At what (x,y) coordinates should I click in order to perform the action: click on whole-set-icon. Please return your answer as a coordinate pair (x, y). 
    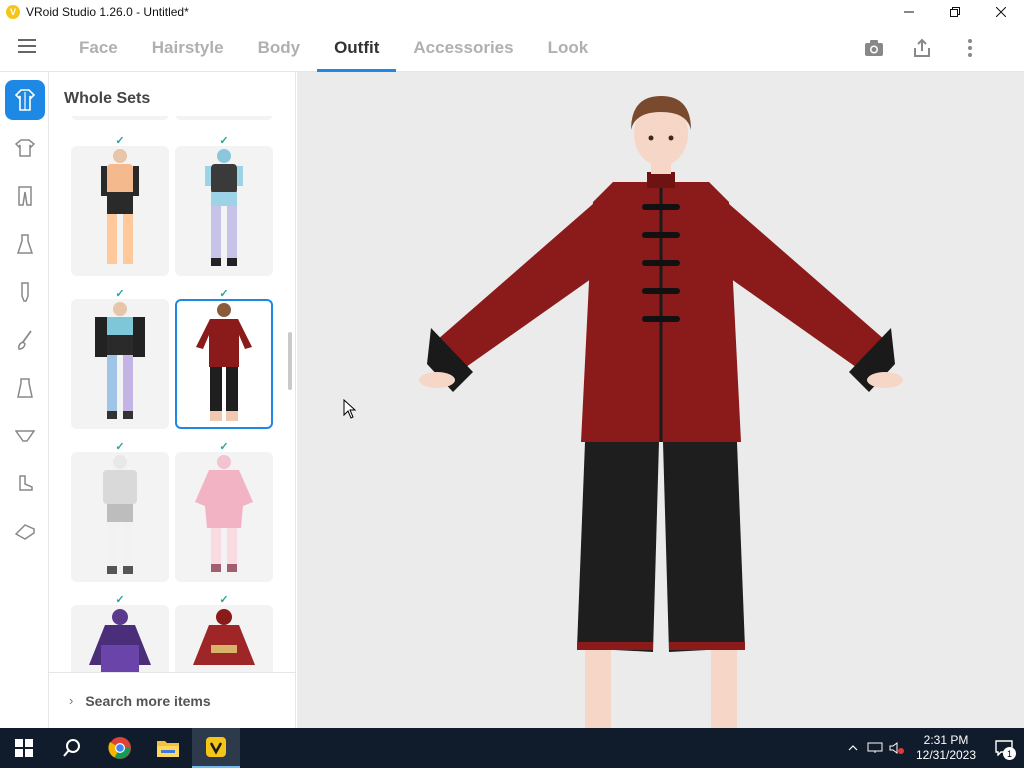
    Looking at the image, I should click on (24, 100).